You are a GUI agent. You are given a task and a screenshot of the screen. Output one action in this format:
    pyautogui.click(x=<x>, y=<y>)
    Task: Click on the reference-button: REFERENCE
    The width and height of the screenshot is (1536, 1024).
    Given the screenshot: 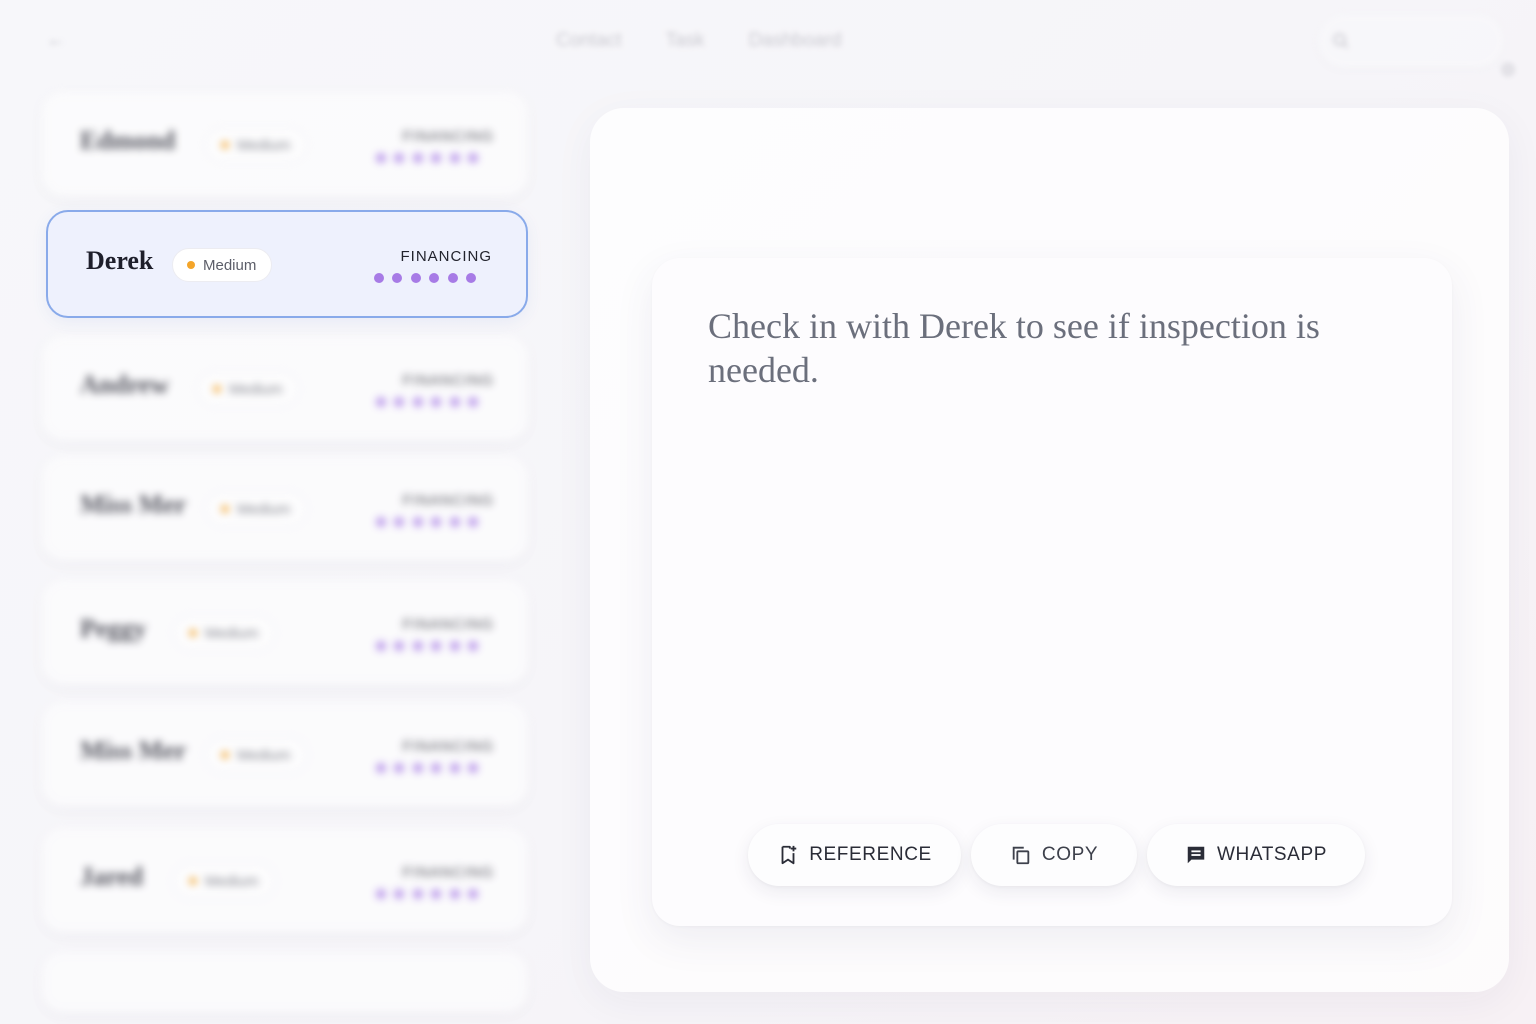 What is the action you would take?
    pyautogui.click(x=854, y=855)
    